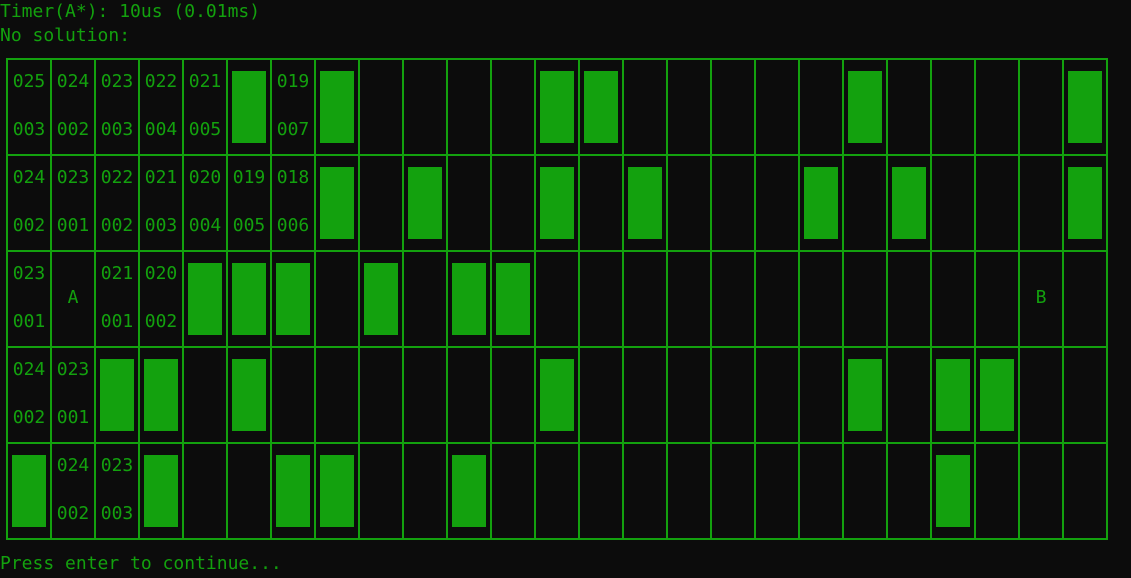 The height and width of the screenshot is (578, 1131). What do you see at coordinates (73, 297) in the screenshot?
I see `cell-marker: A` at bounding box center [73, 297].